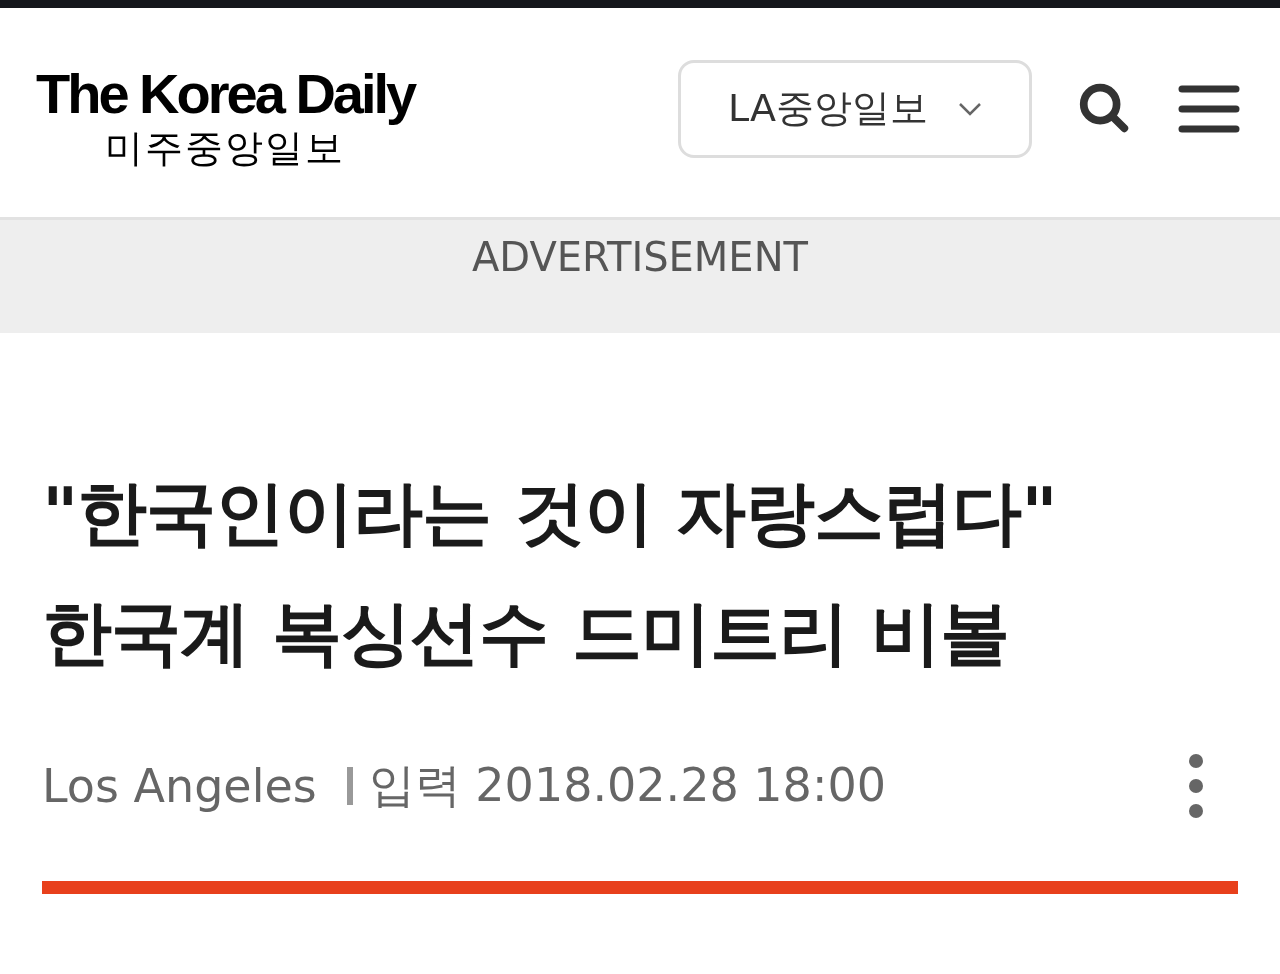 This screenshot has width=1280, height=974. What do you see at coordinates (1196, 786) in the screenshot?
I see `more-options-icon` at bounding box center [1196, 786].